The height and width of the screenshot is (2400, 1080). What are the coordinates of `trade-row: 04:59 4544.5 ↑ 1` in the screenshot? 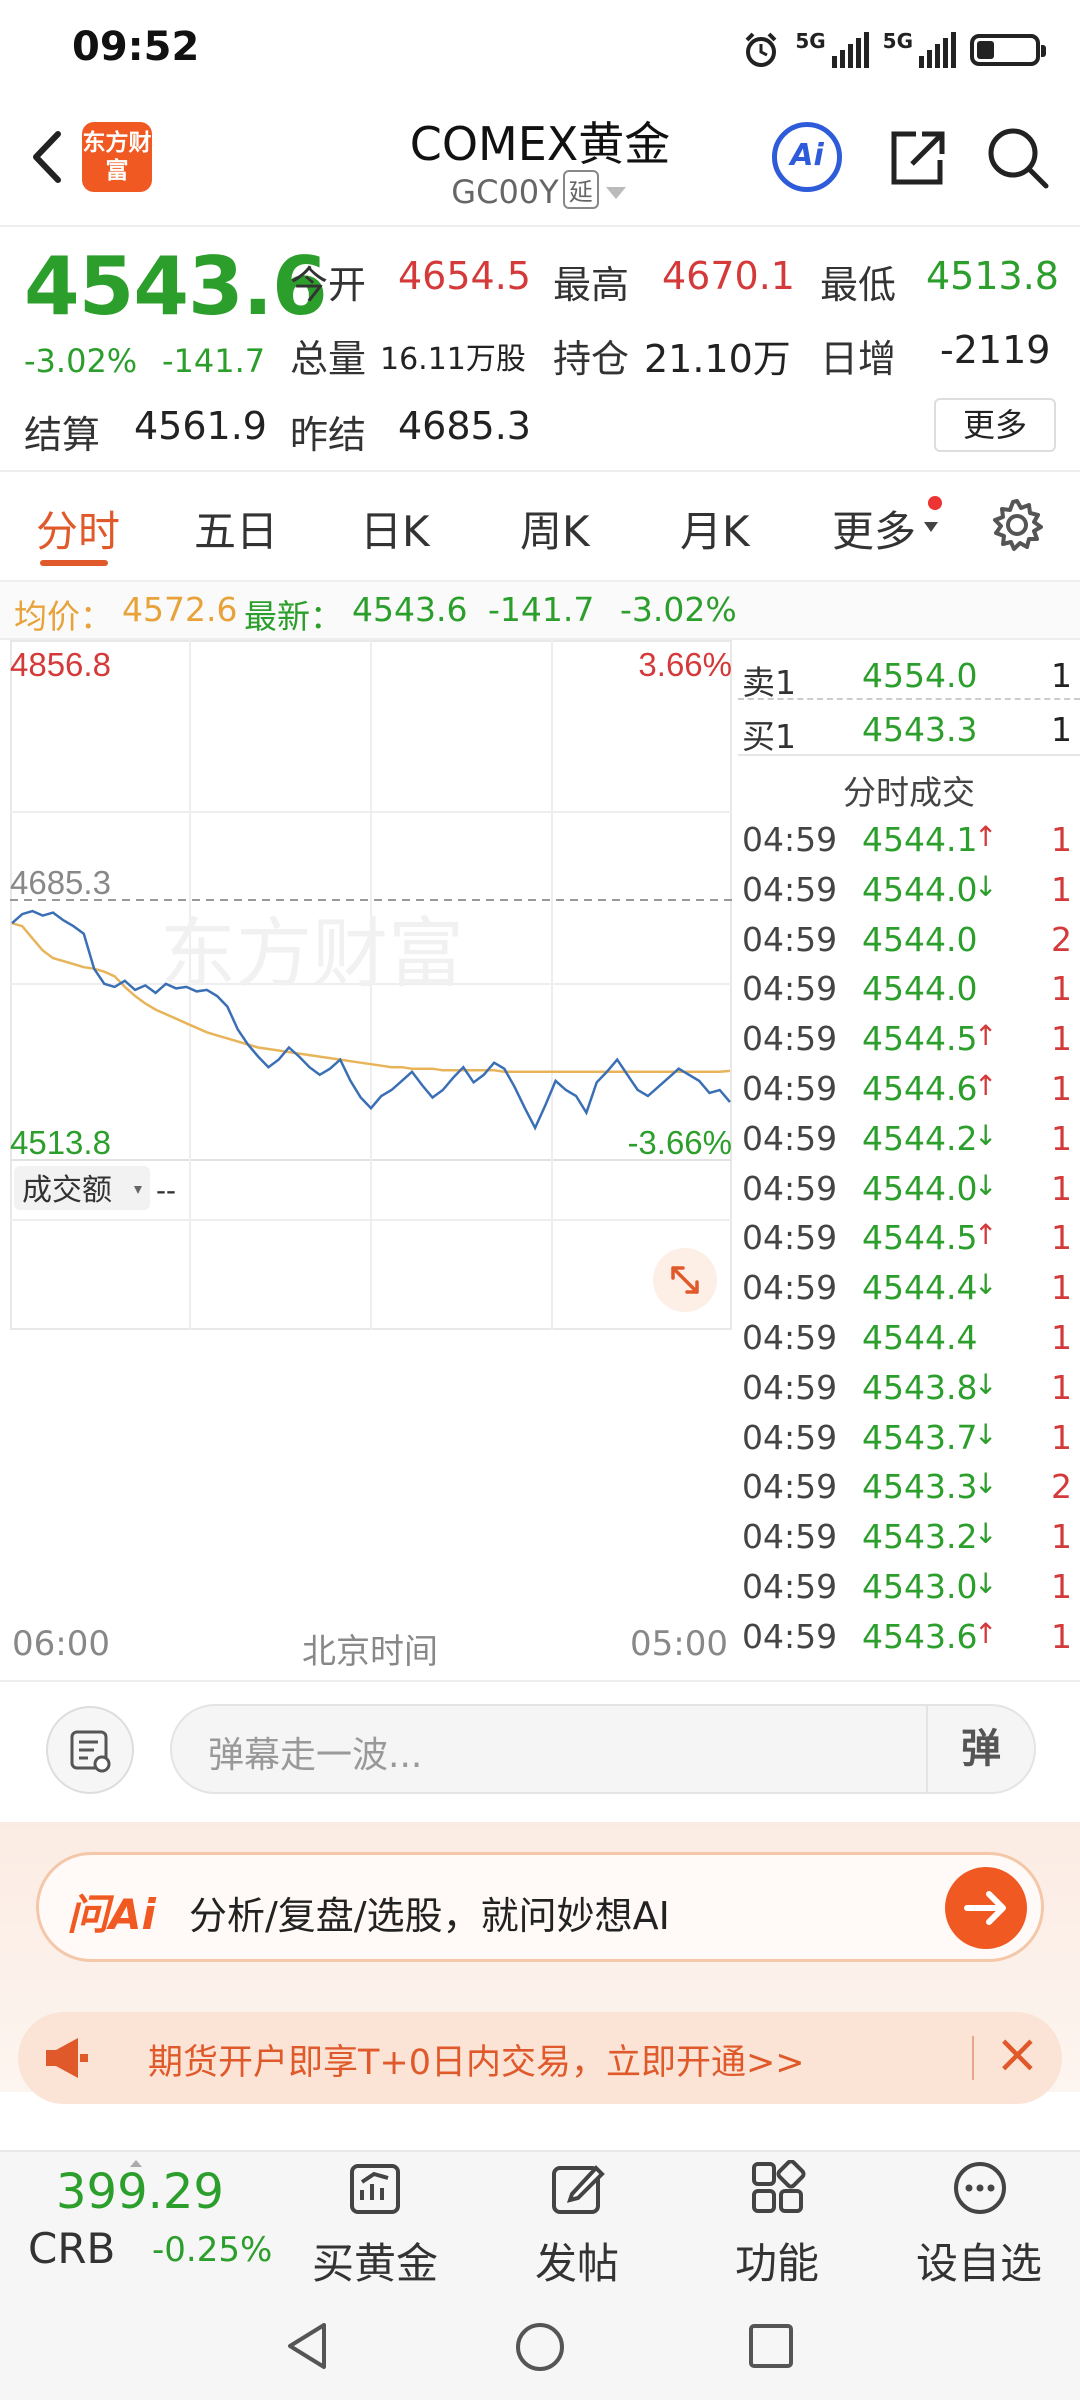 It's located at (909, 1036).